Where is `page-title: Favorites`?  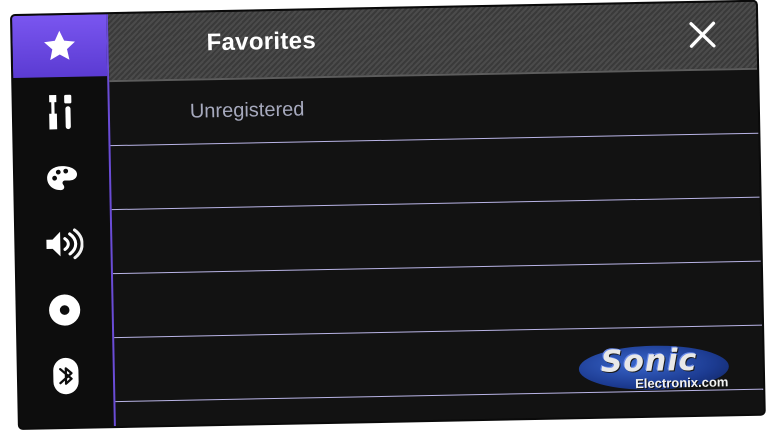 page-title: Favorites is located at coordinates (261, 42).